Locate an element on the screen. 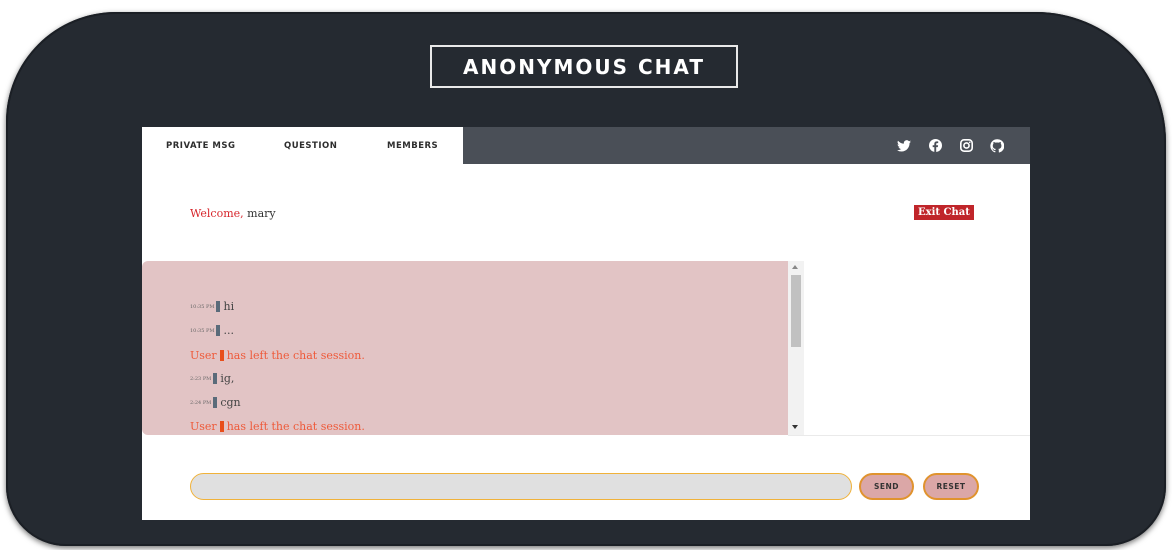  social-links is located at coordinates (950, 145).